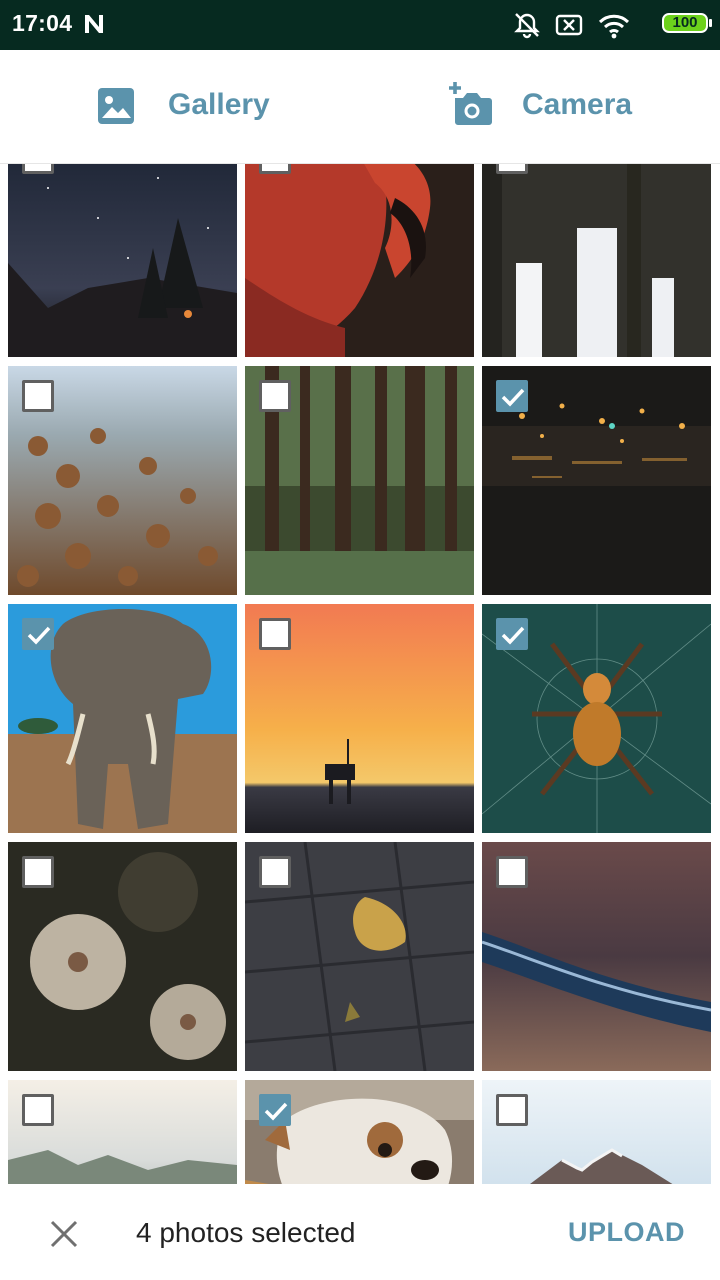 This screenshot has width=720, height=1280. Describe the element at coordinates (246, 1232) in the screenshot. I see `selected-count: 4 photos selected` at that location.